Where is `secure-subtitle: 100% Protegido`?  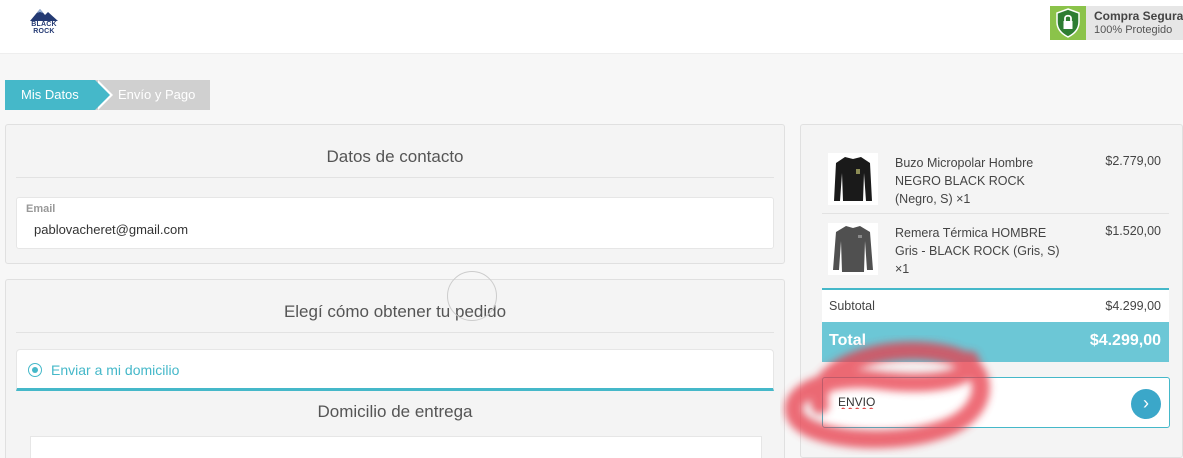 secure-subtitle: 100% Protegido is located at coordinates (1133, 30).